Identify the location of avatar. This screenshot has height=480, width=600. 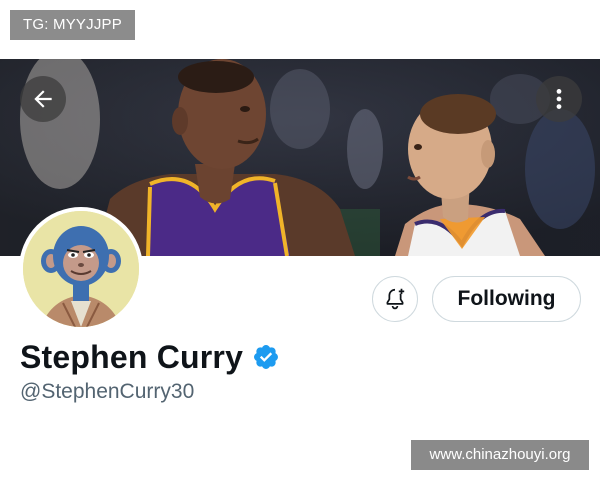
(81, 269).